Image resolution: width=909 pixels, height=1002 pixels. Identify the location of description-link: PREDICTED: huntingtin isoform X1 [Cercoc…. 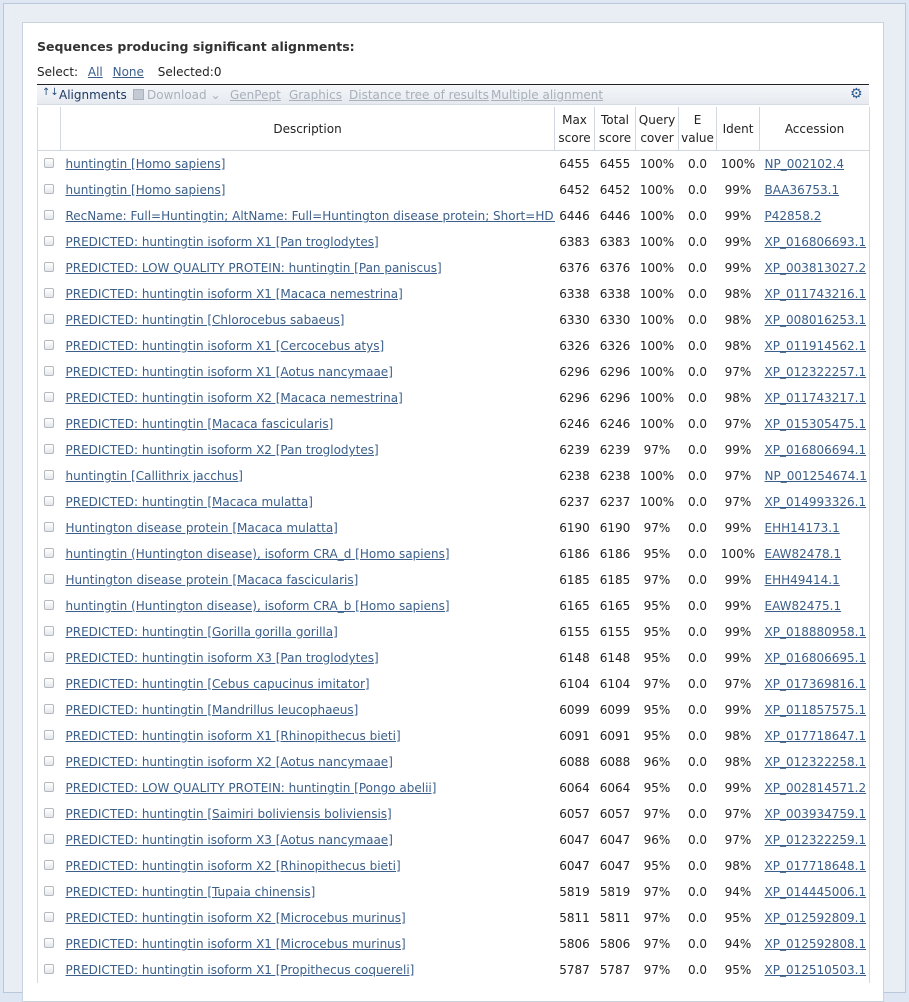
(225, 346).